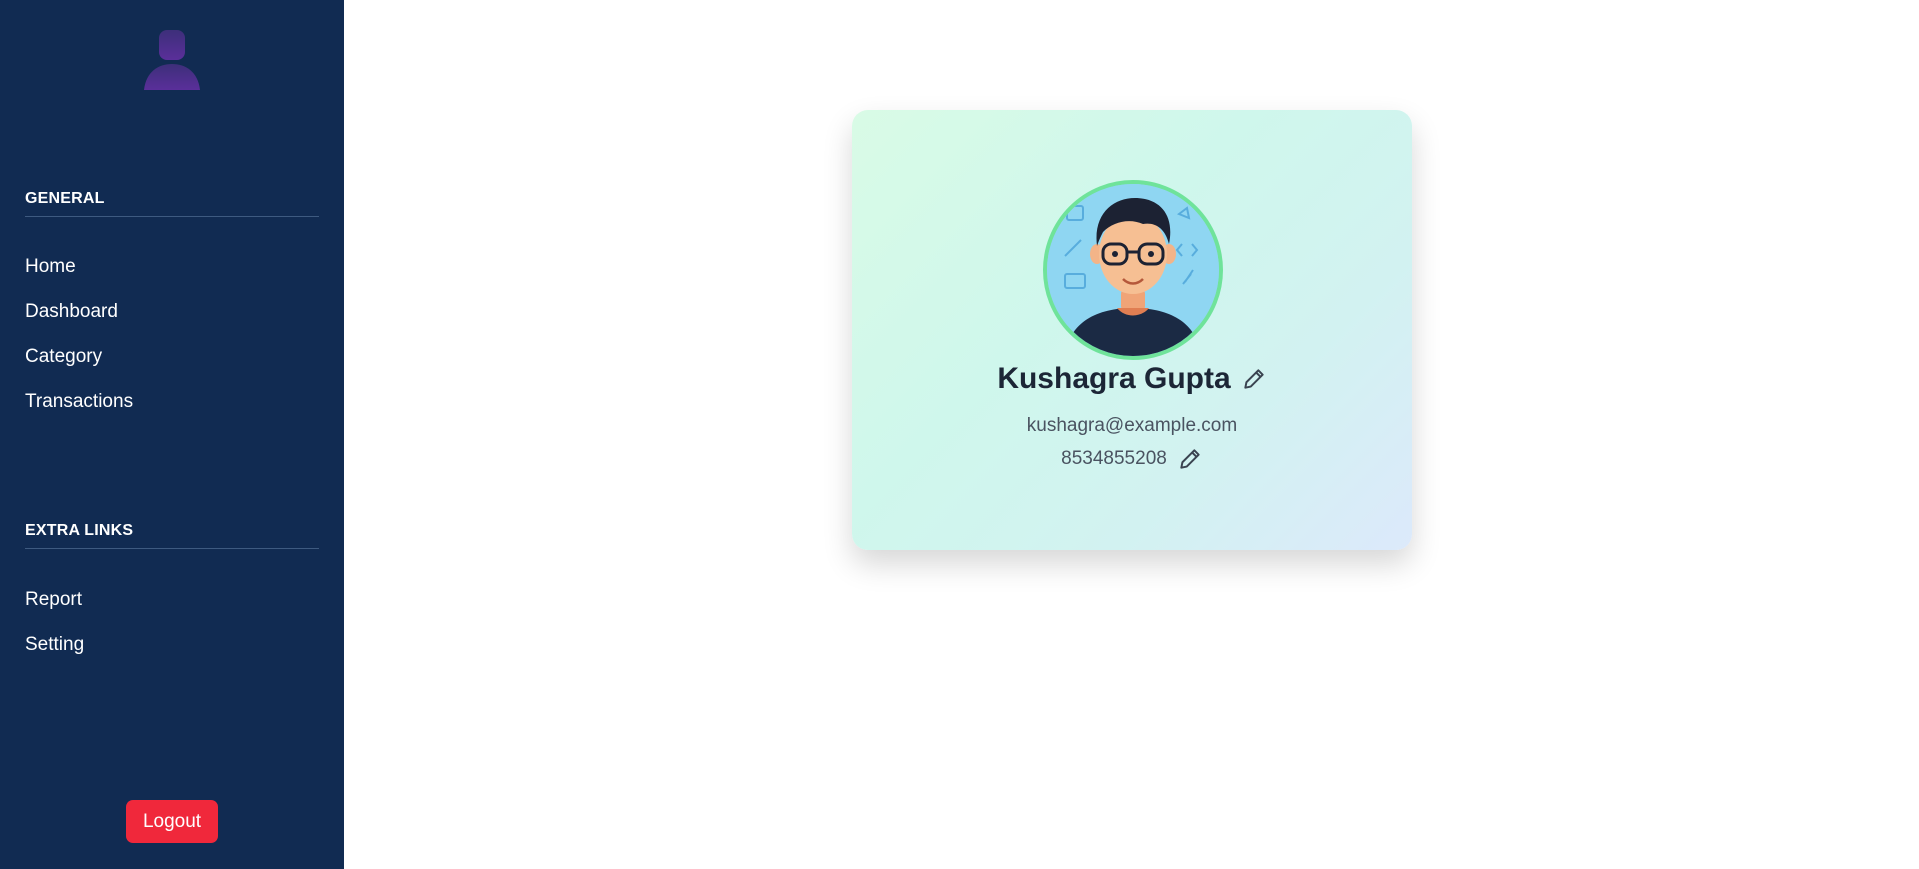 The width and height of the screenshot is (1919, 869). I want to click on sidebar-item-transactions: Transactions, so click(79, 402).